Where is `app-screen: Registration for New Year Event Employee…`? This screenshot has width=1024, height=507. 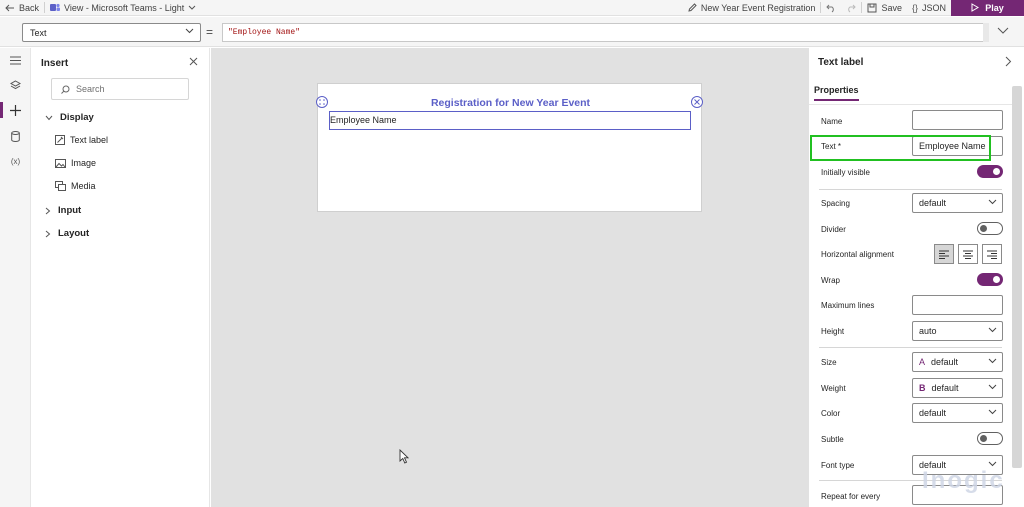
app-screen: Registration for New Year Event Employee… is located at coordinates (509, 147).